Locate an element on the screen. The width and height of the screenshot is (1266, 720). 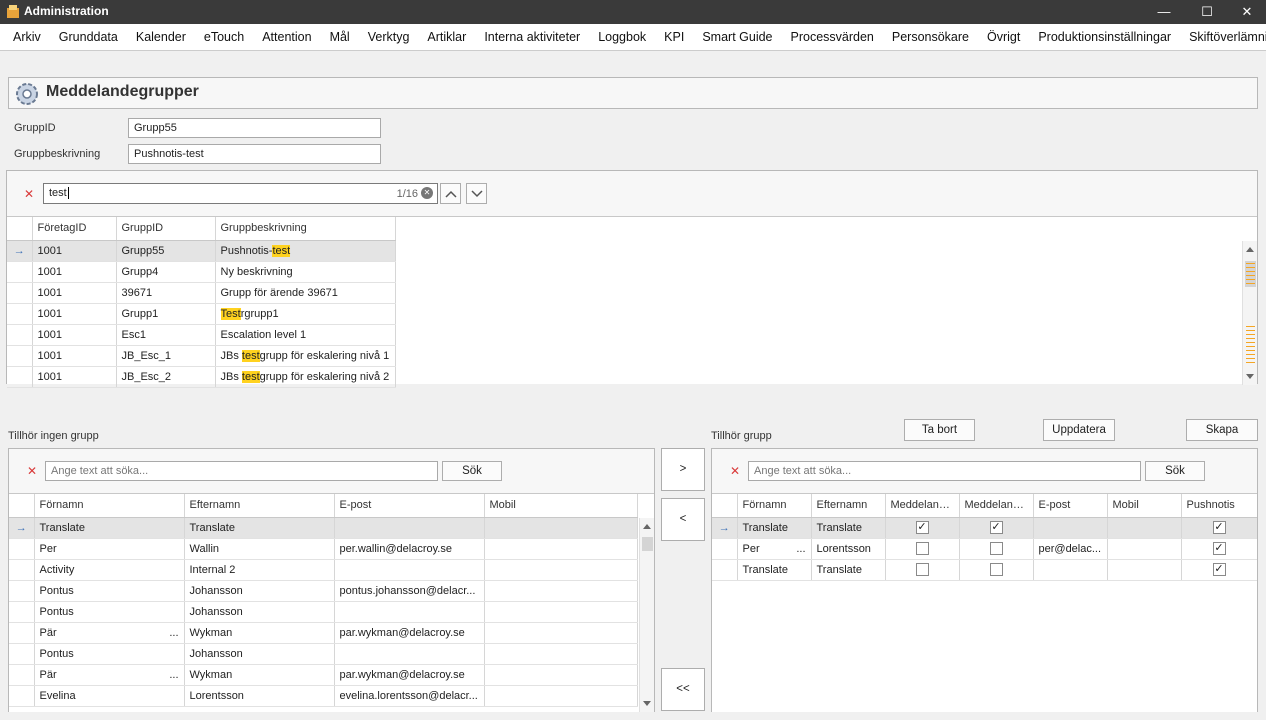
cell-fornamn: Activity is located at coordinates (109, 570).